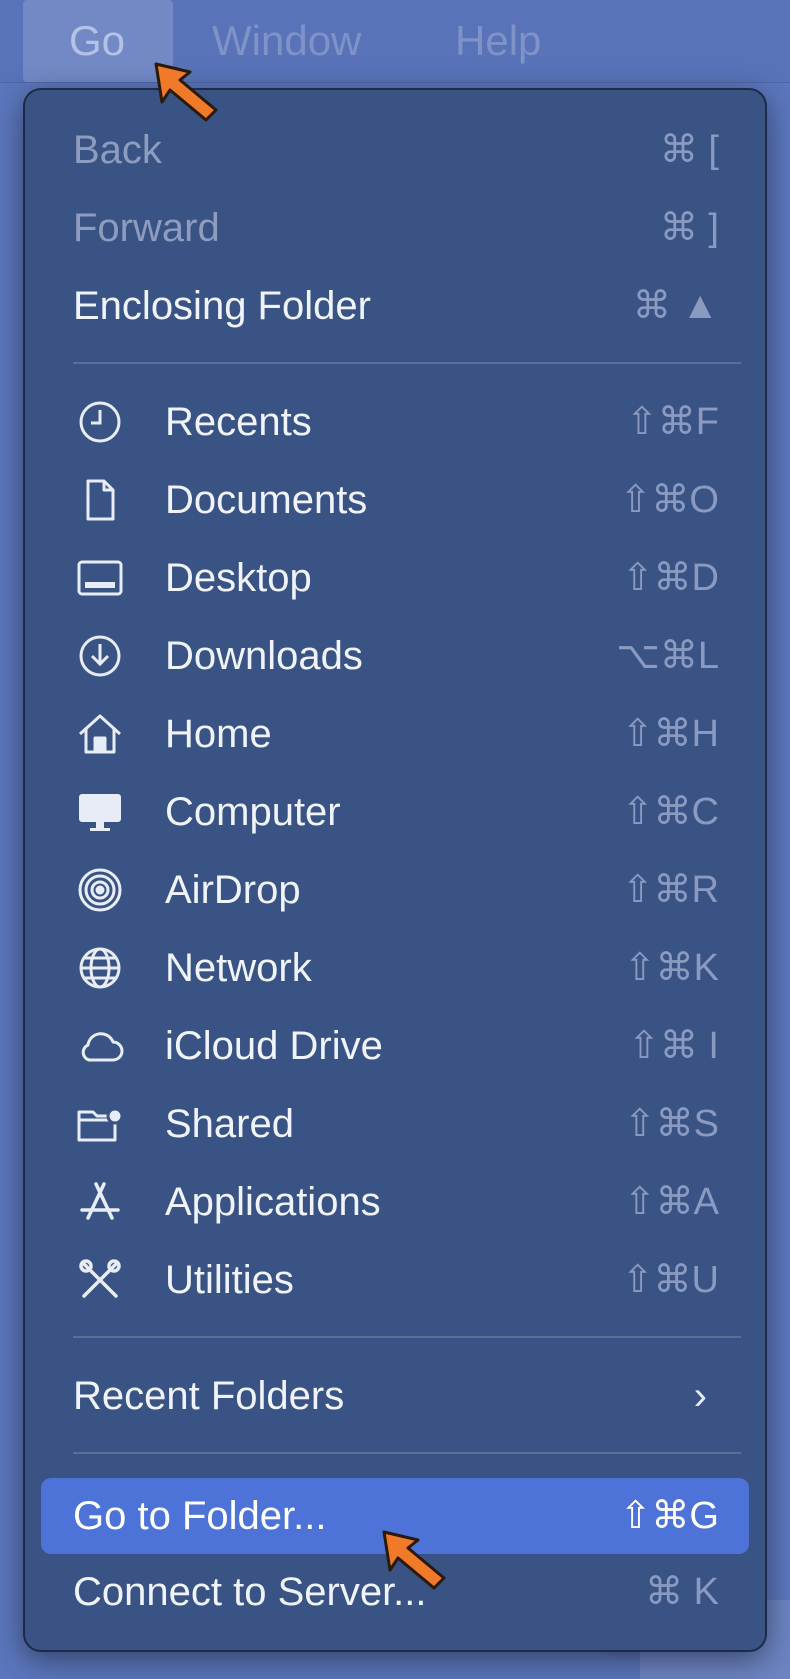 Image resolution: width=790 pixels, height=1679 pixels. Describe the element at coordinates (670, 734) in the screenshot. I see `menu-item-shortcut: ⇧⌘H` at that location.